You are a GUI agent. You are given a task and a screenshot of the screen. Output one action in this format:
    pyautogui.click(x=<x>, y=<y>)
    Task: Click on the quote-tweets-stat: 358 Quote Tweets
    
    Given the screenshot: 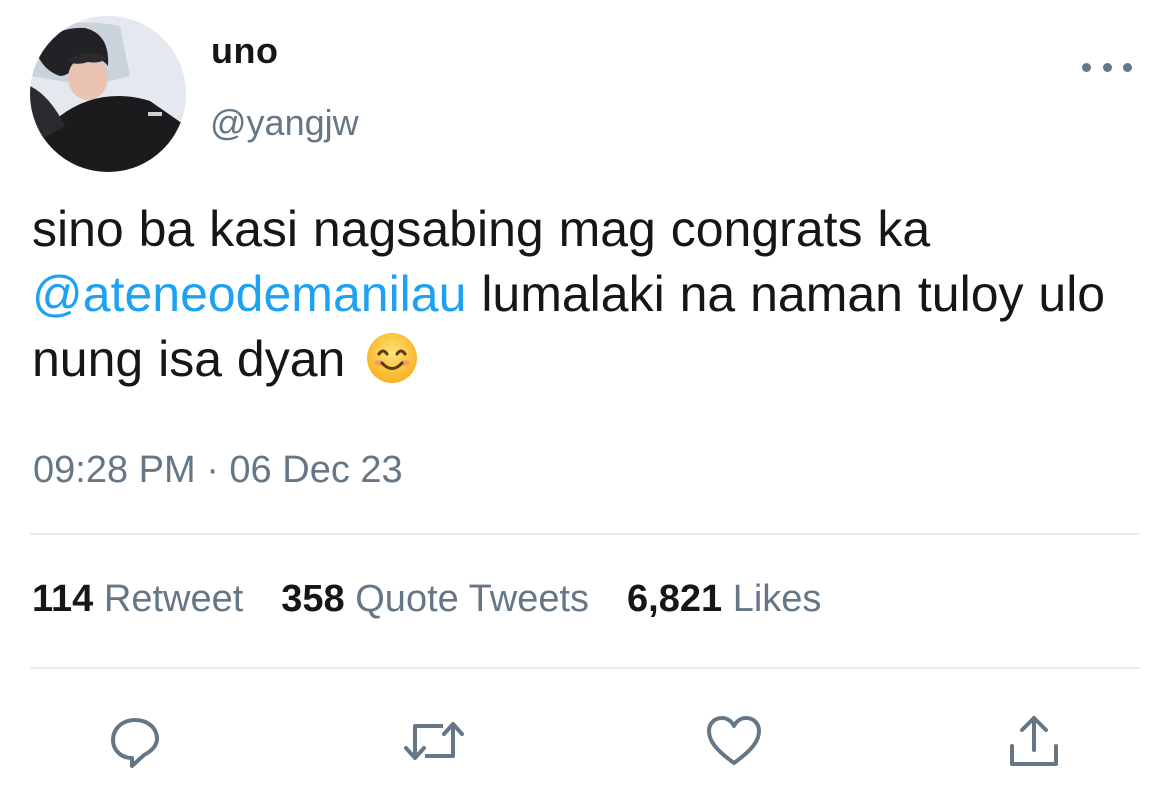 What is the action you would take?
    pyautogui.click(x=435, y=599)
    